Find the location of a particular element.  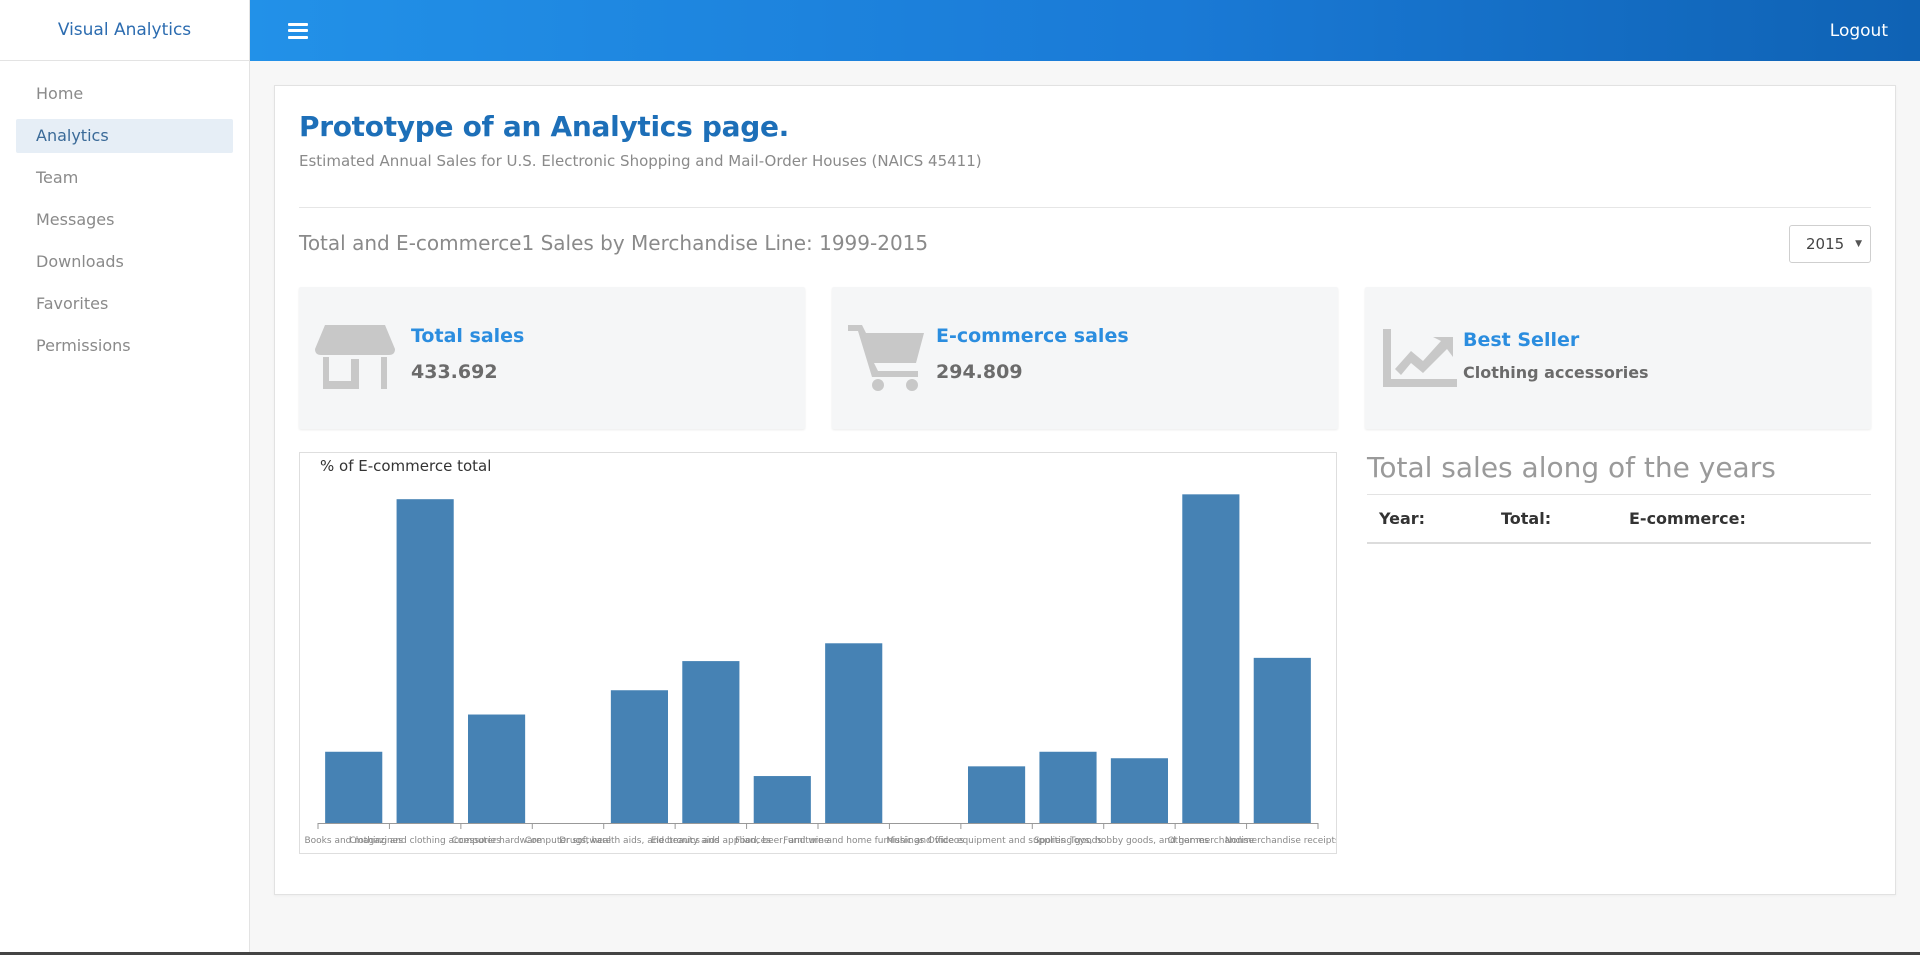

stat-value: Clothing accessories is located at coordinates (1556, 372).